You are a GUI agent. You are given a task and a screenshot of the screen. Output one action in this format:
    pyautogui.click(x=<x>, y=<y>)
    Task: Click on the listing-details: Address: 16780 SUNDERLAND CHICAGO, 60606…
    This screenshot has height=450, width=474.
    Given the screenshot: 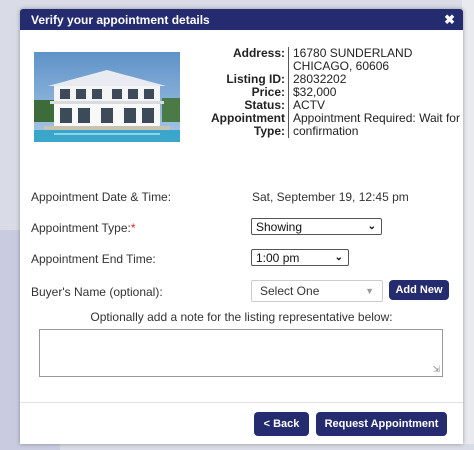 What is the action you would take?
    pyautogui.click(x=323, y=92)
    